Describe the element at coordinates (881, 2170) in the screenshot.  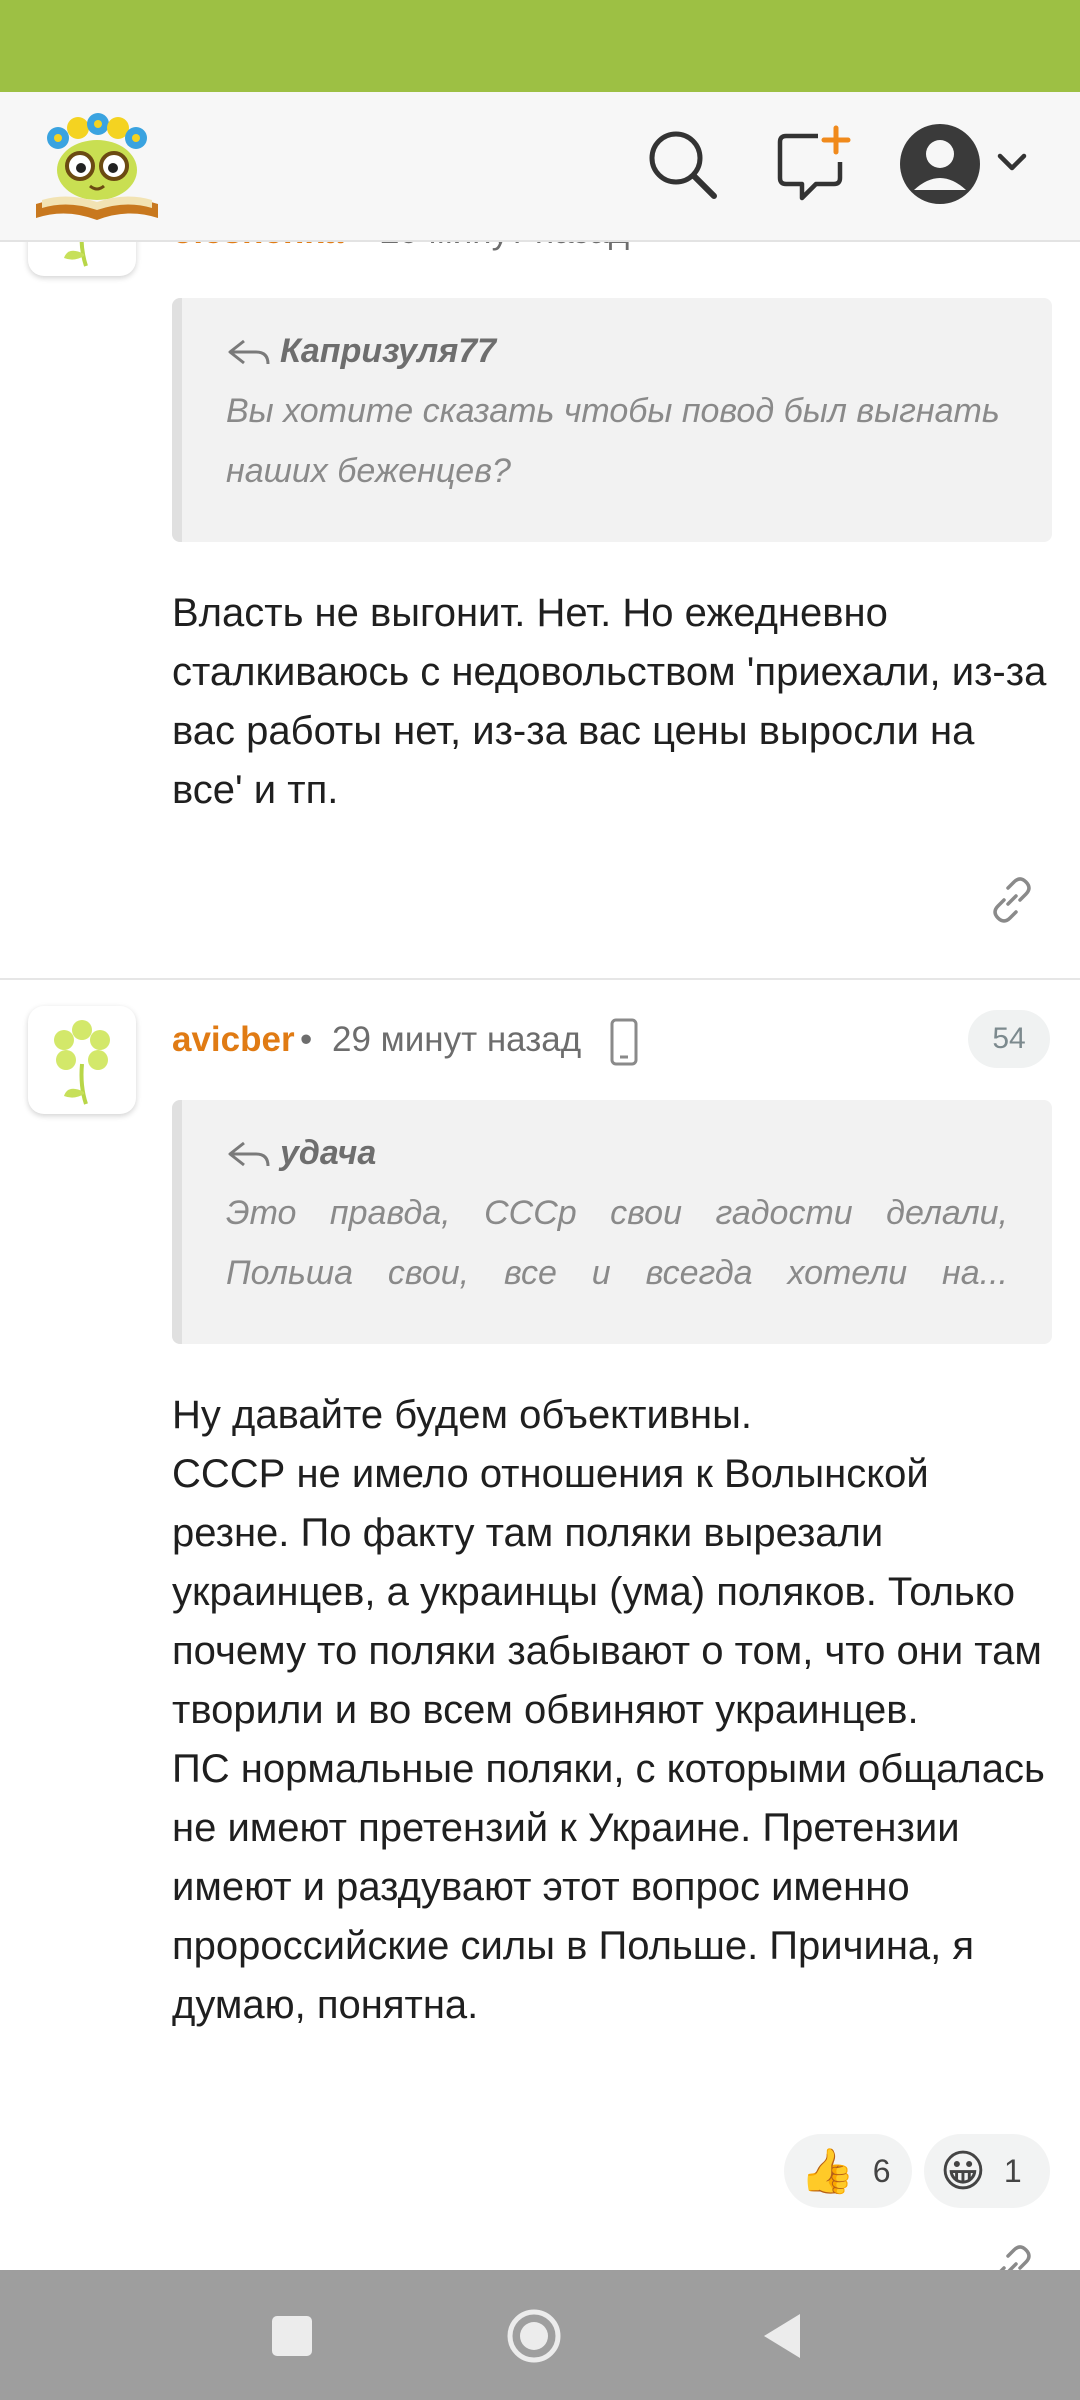
I see `reaction-count: 6` at that location.